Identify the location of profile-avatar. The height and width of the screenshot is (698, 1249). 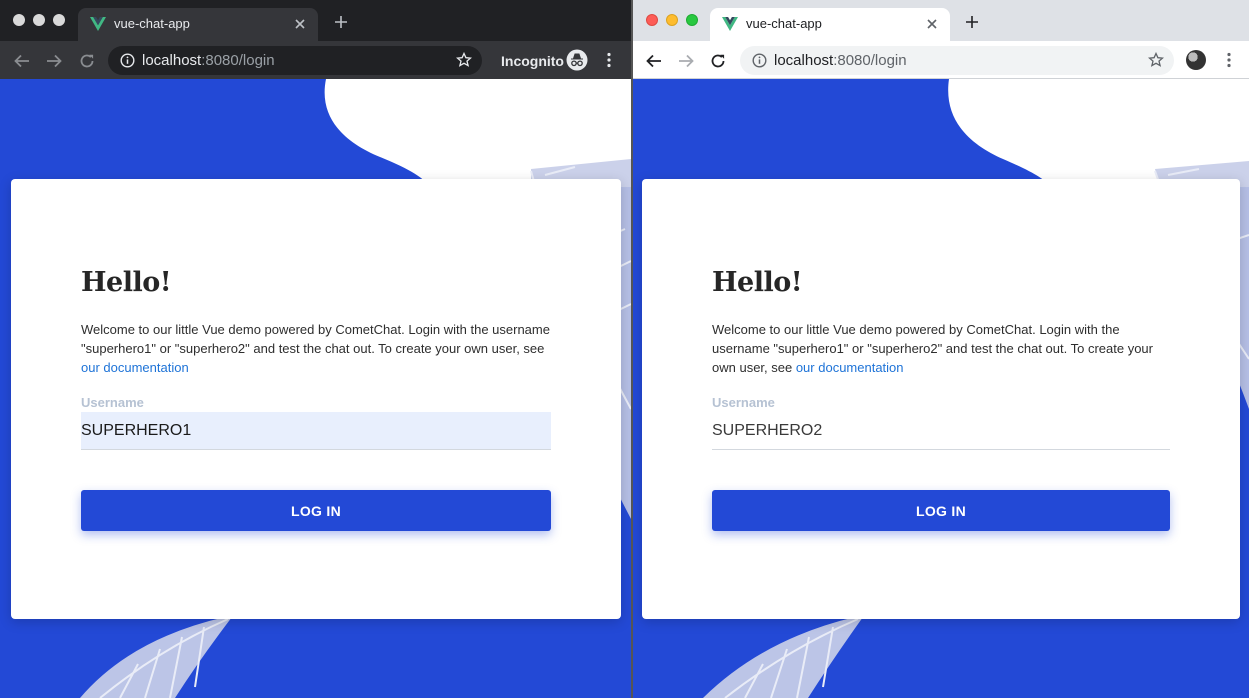
(1196, 60).